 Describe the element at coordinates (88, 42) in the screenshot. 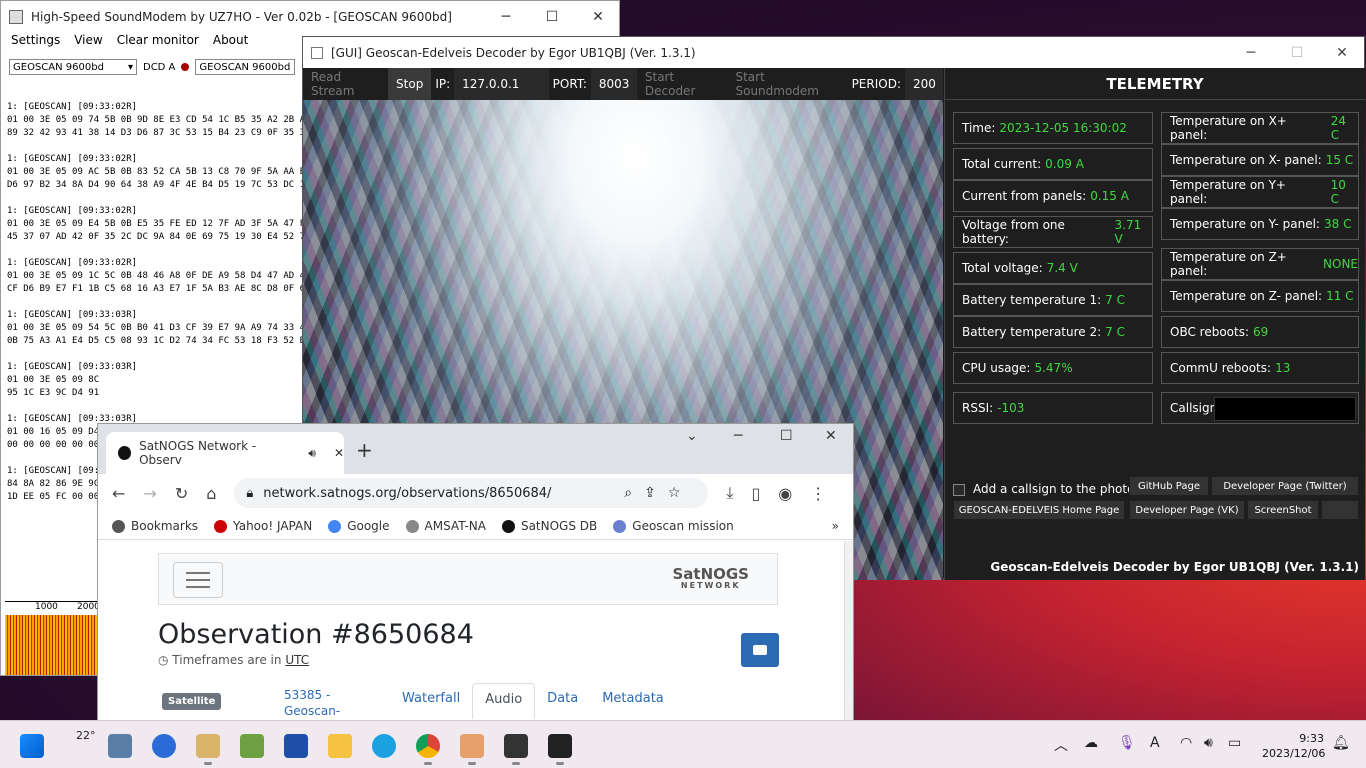

I see `menu-view: View` at that location.